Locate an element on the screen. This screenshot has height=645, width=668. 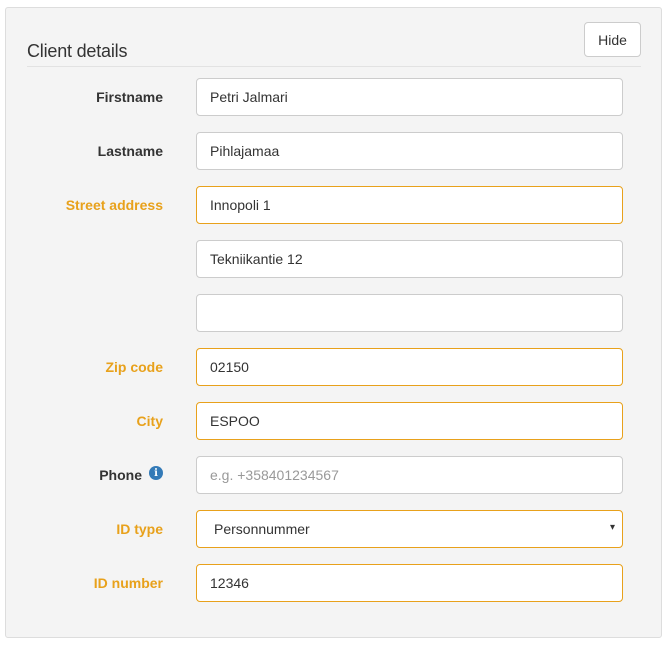
id-type-select: Personnummer ▾ is located at coordinates (409, 529).